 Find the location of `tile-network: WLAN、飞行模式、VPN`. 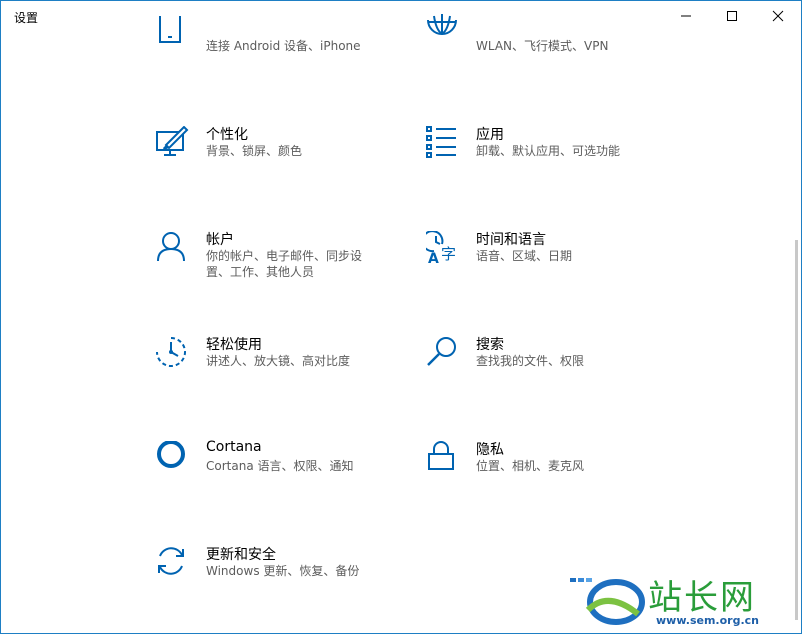

tile-network: WLAN、飞行模式、VPN is located at coordinates (546, 52).